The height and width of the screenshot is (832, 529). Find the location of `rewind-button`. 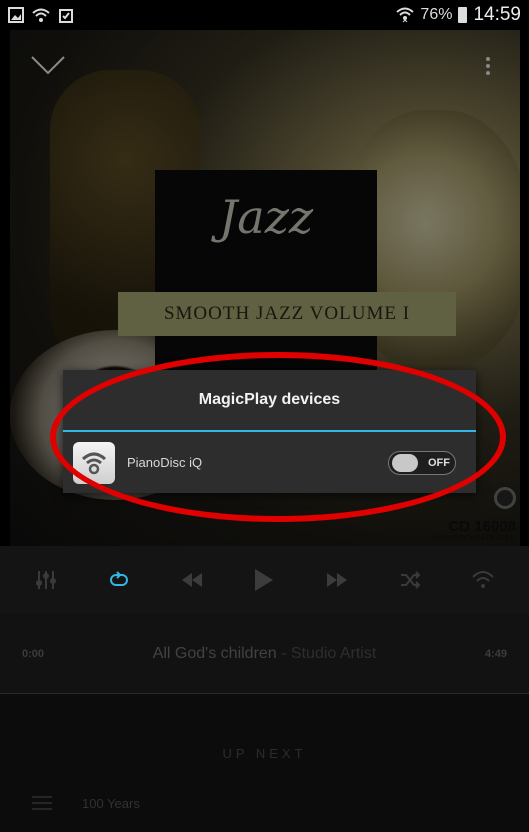

rewind-button is located at coordinates (192, 580).